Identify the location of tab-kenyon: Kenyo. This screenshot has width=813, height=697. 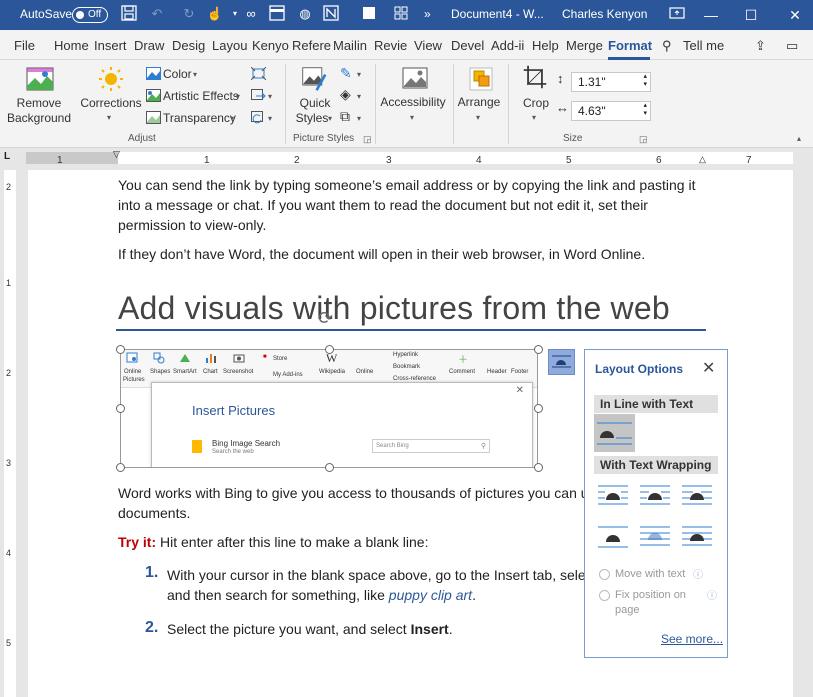
(270, 45).